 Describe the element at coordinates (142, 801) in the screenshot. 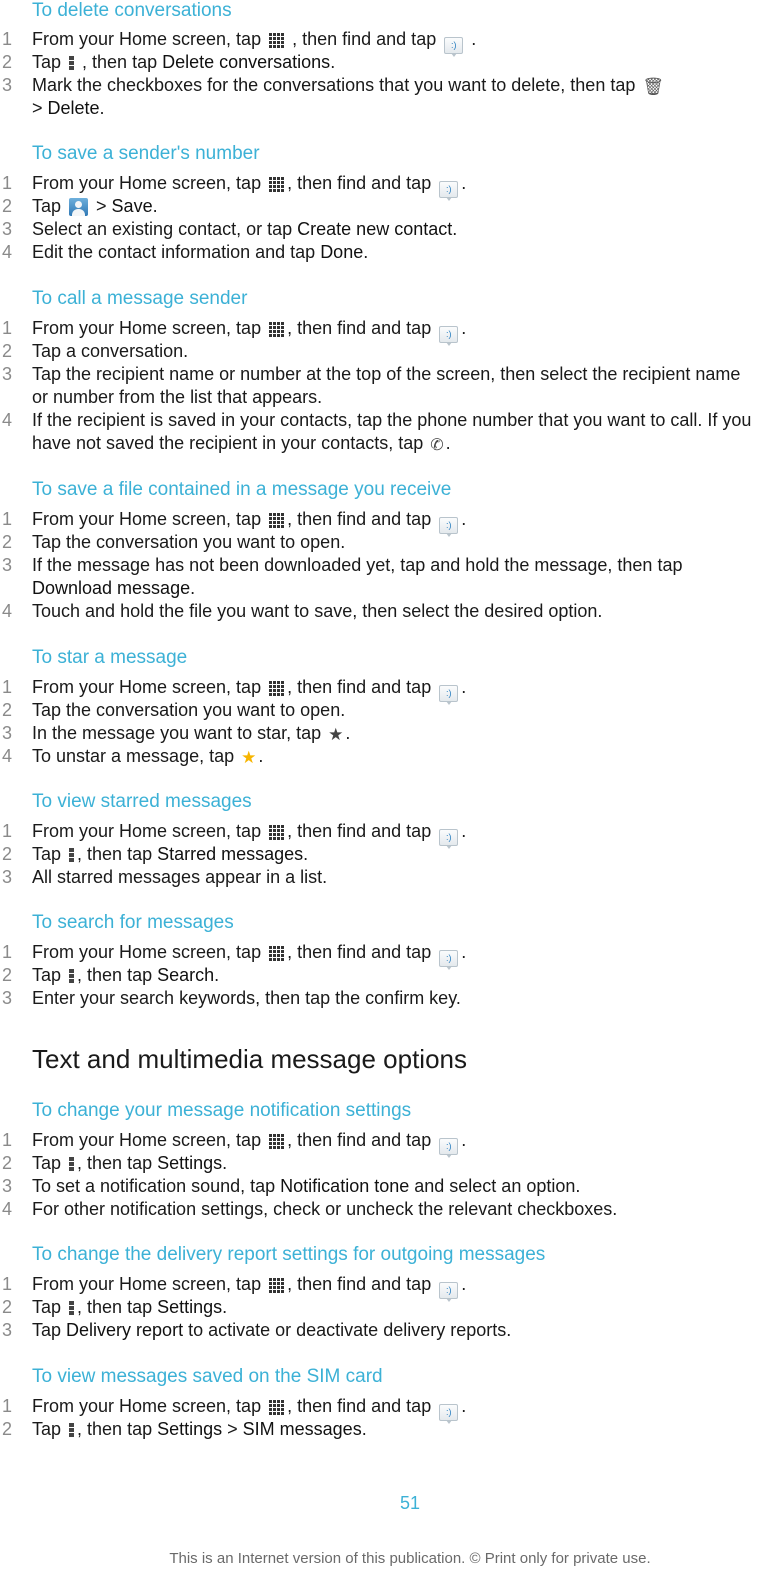

I see `section-title: To view starred messages` at that location.